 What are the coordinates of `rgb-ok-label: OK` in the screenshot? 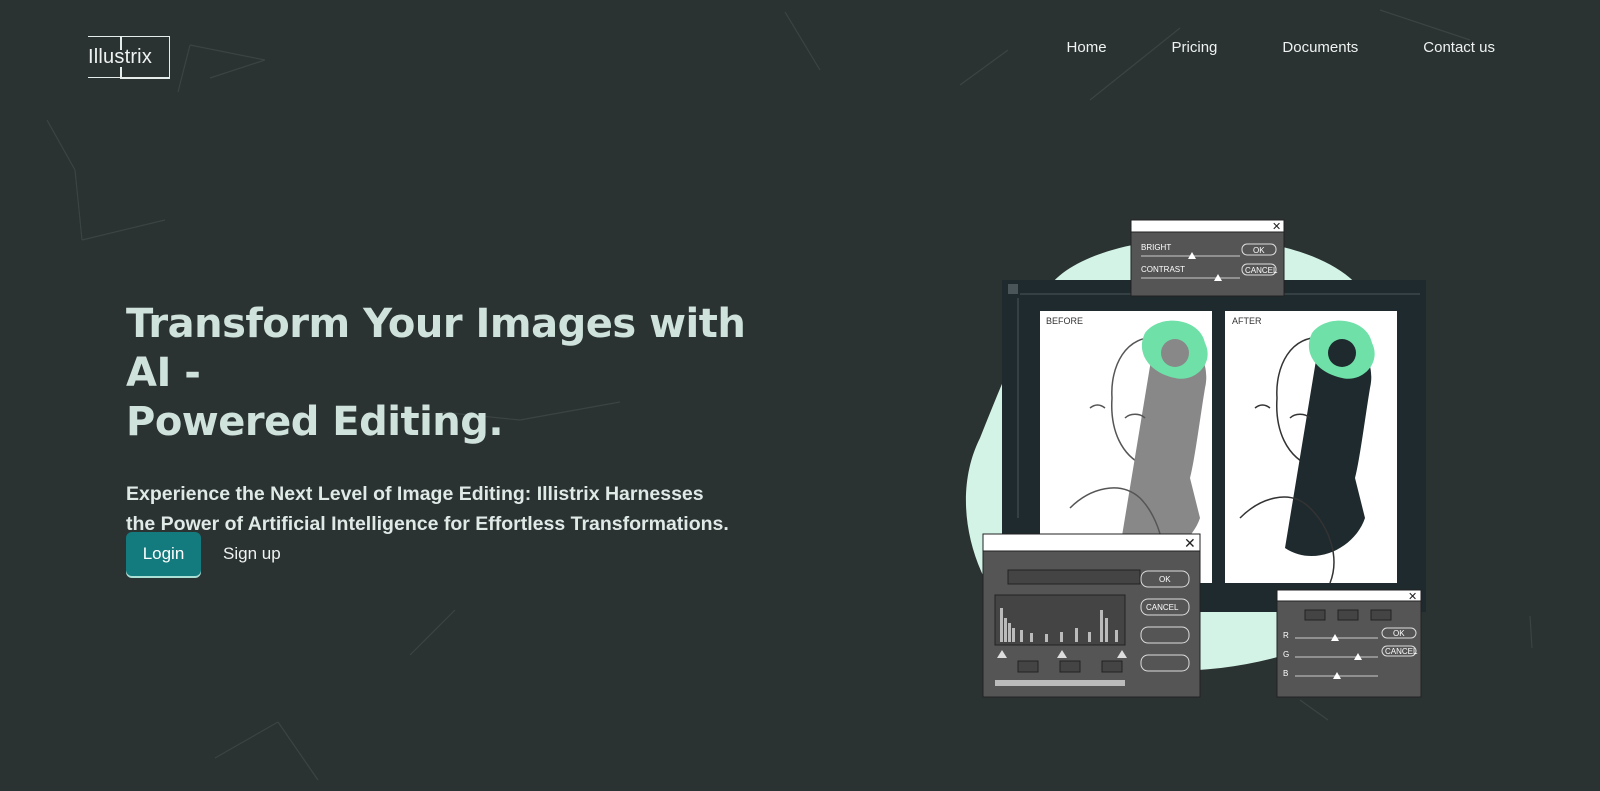 It's located at (1399, 633).